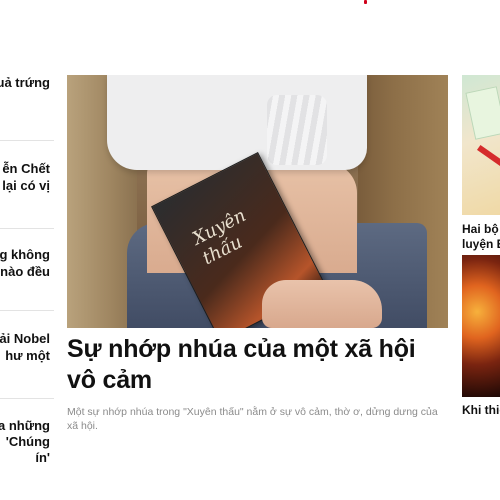  Describe the element at coordinates (25, 185) in the screenshot. I see `left-article-2-title-line-2: ng lại có vị` at that location.